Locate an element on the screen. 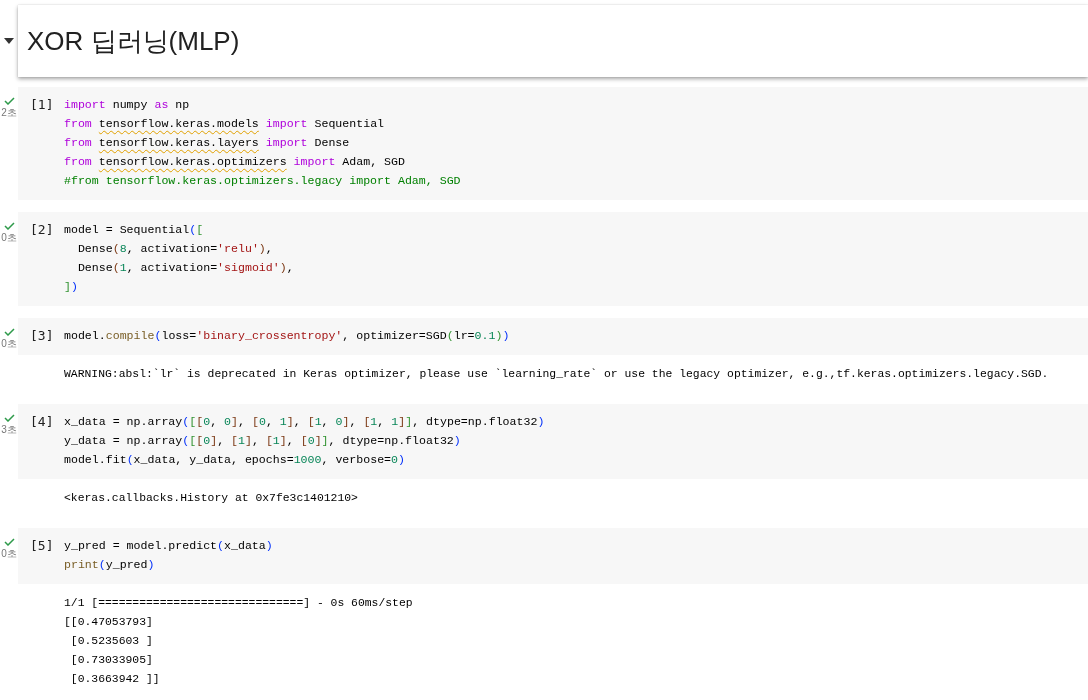 The height and width of the screenshot is (700, 1088). code-line: from tensorflow.keras.optimizers import Adam, SGD is located at coordinates (235, 162).